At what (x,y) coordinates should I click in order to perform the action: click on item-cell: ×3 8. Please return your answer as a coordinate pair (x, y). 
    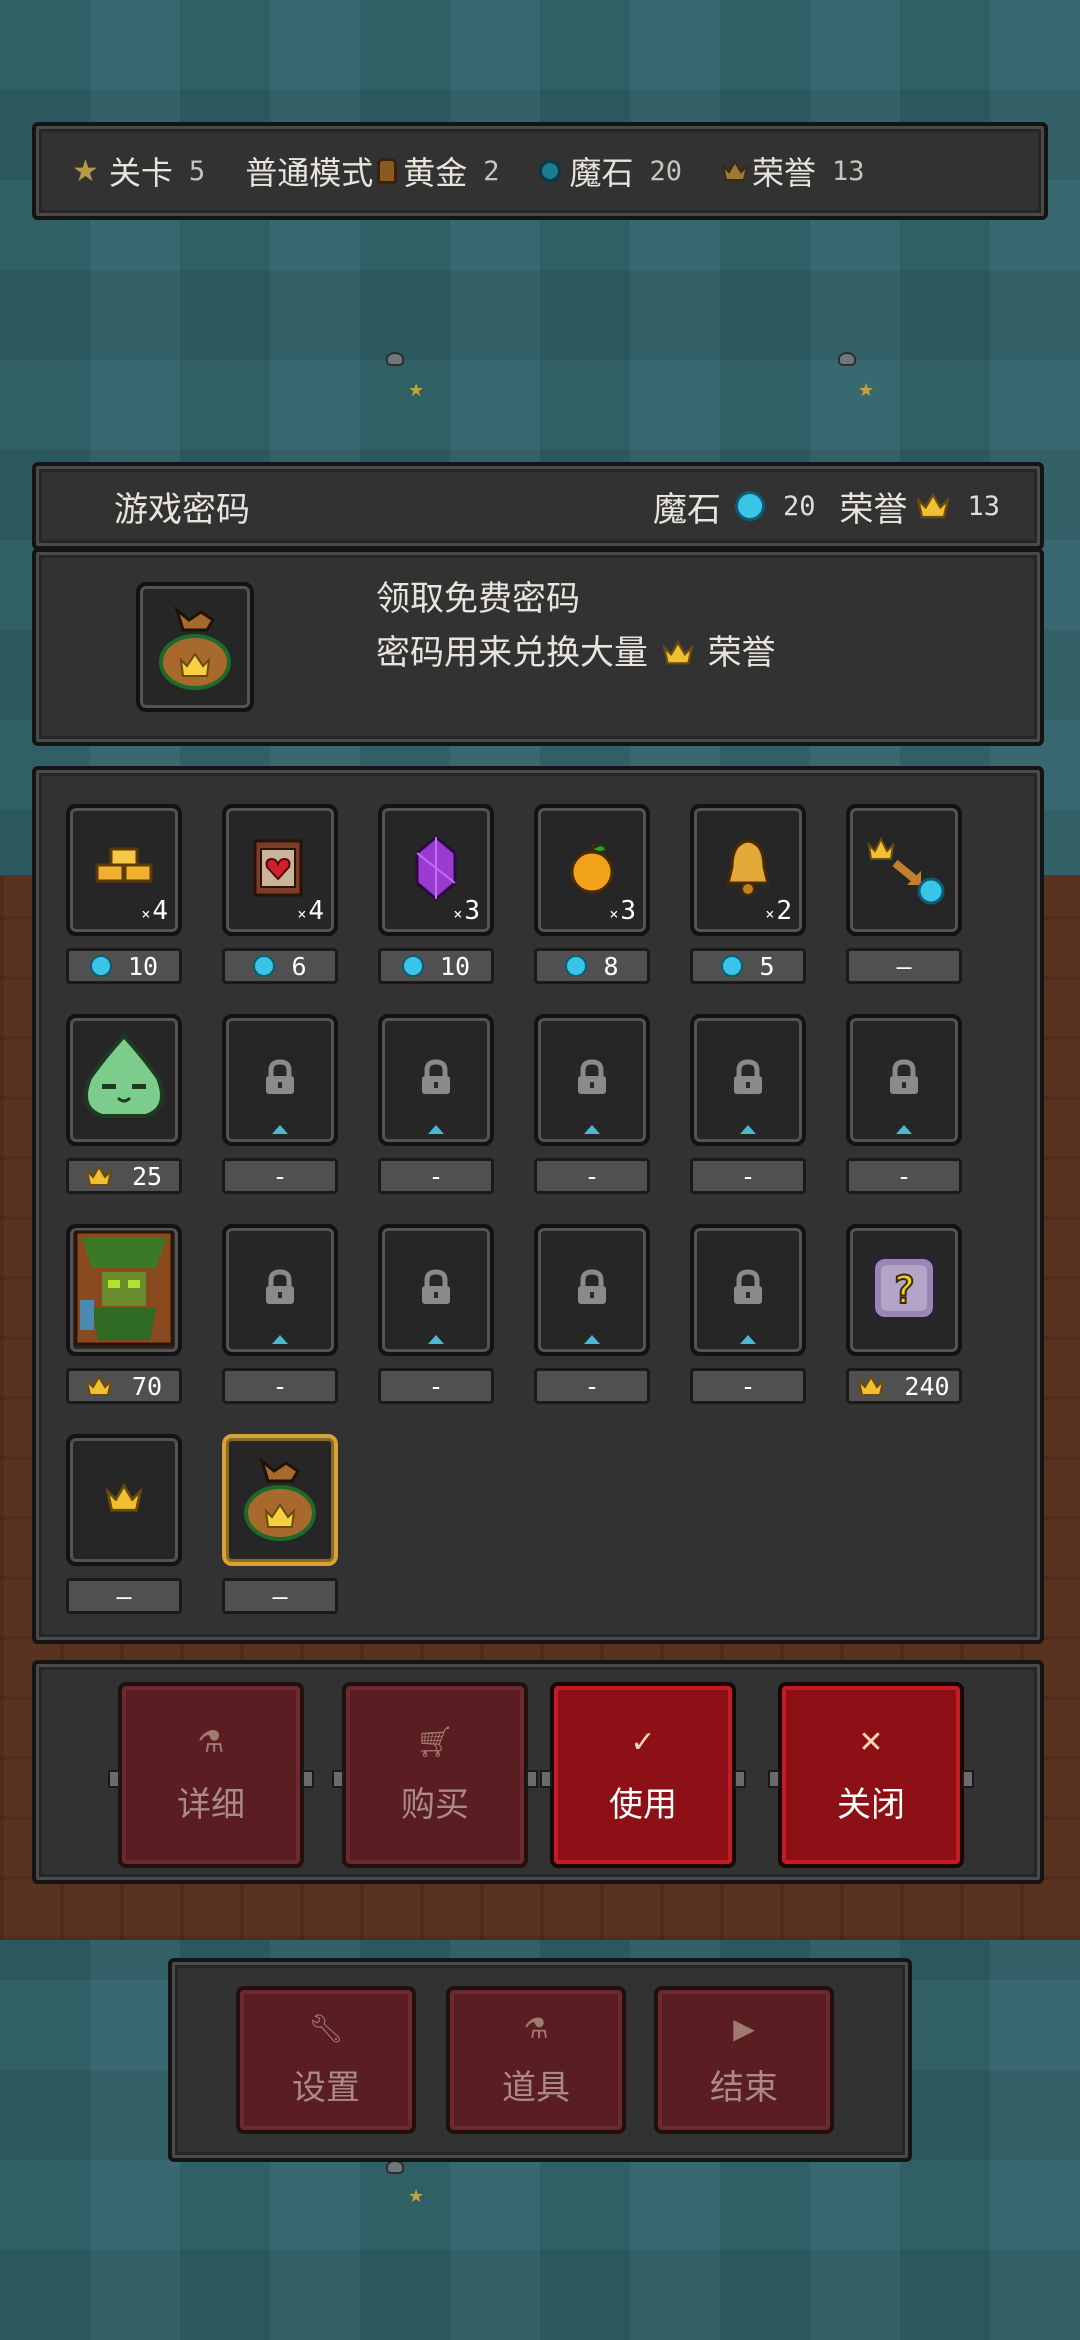
    Looking at the image, I should click on (592, 894).